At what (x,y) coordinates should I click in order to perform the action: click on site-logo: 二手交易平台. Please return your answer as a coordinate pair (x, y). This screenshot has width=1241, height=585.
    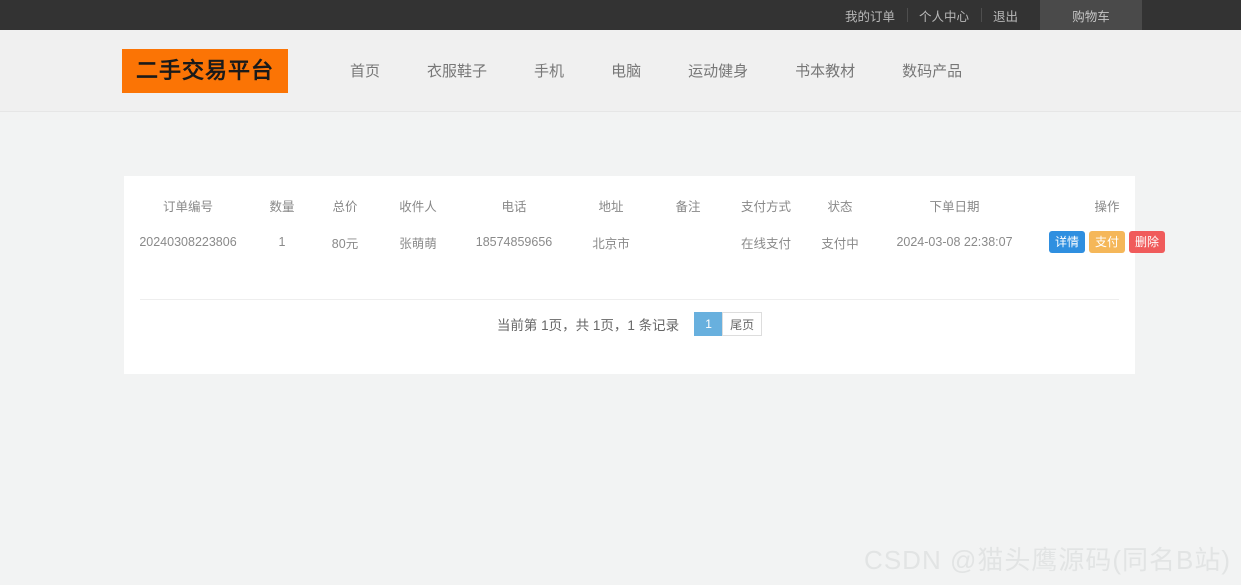
    Looking at the image, I should click on (205, 70).